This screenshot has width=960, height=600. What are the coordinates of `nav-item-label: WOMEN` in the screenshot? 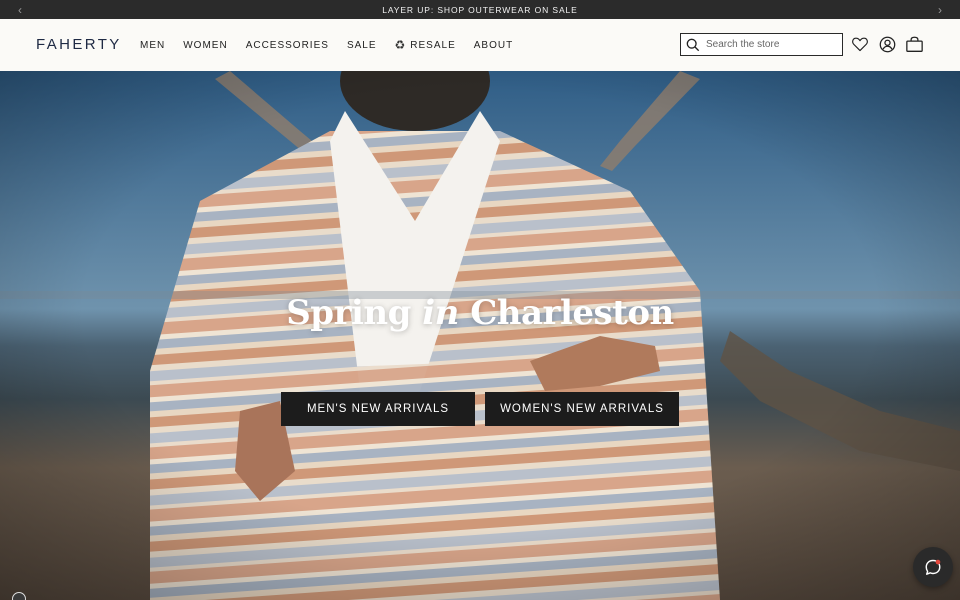 It's located at (205, 45).